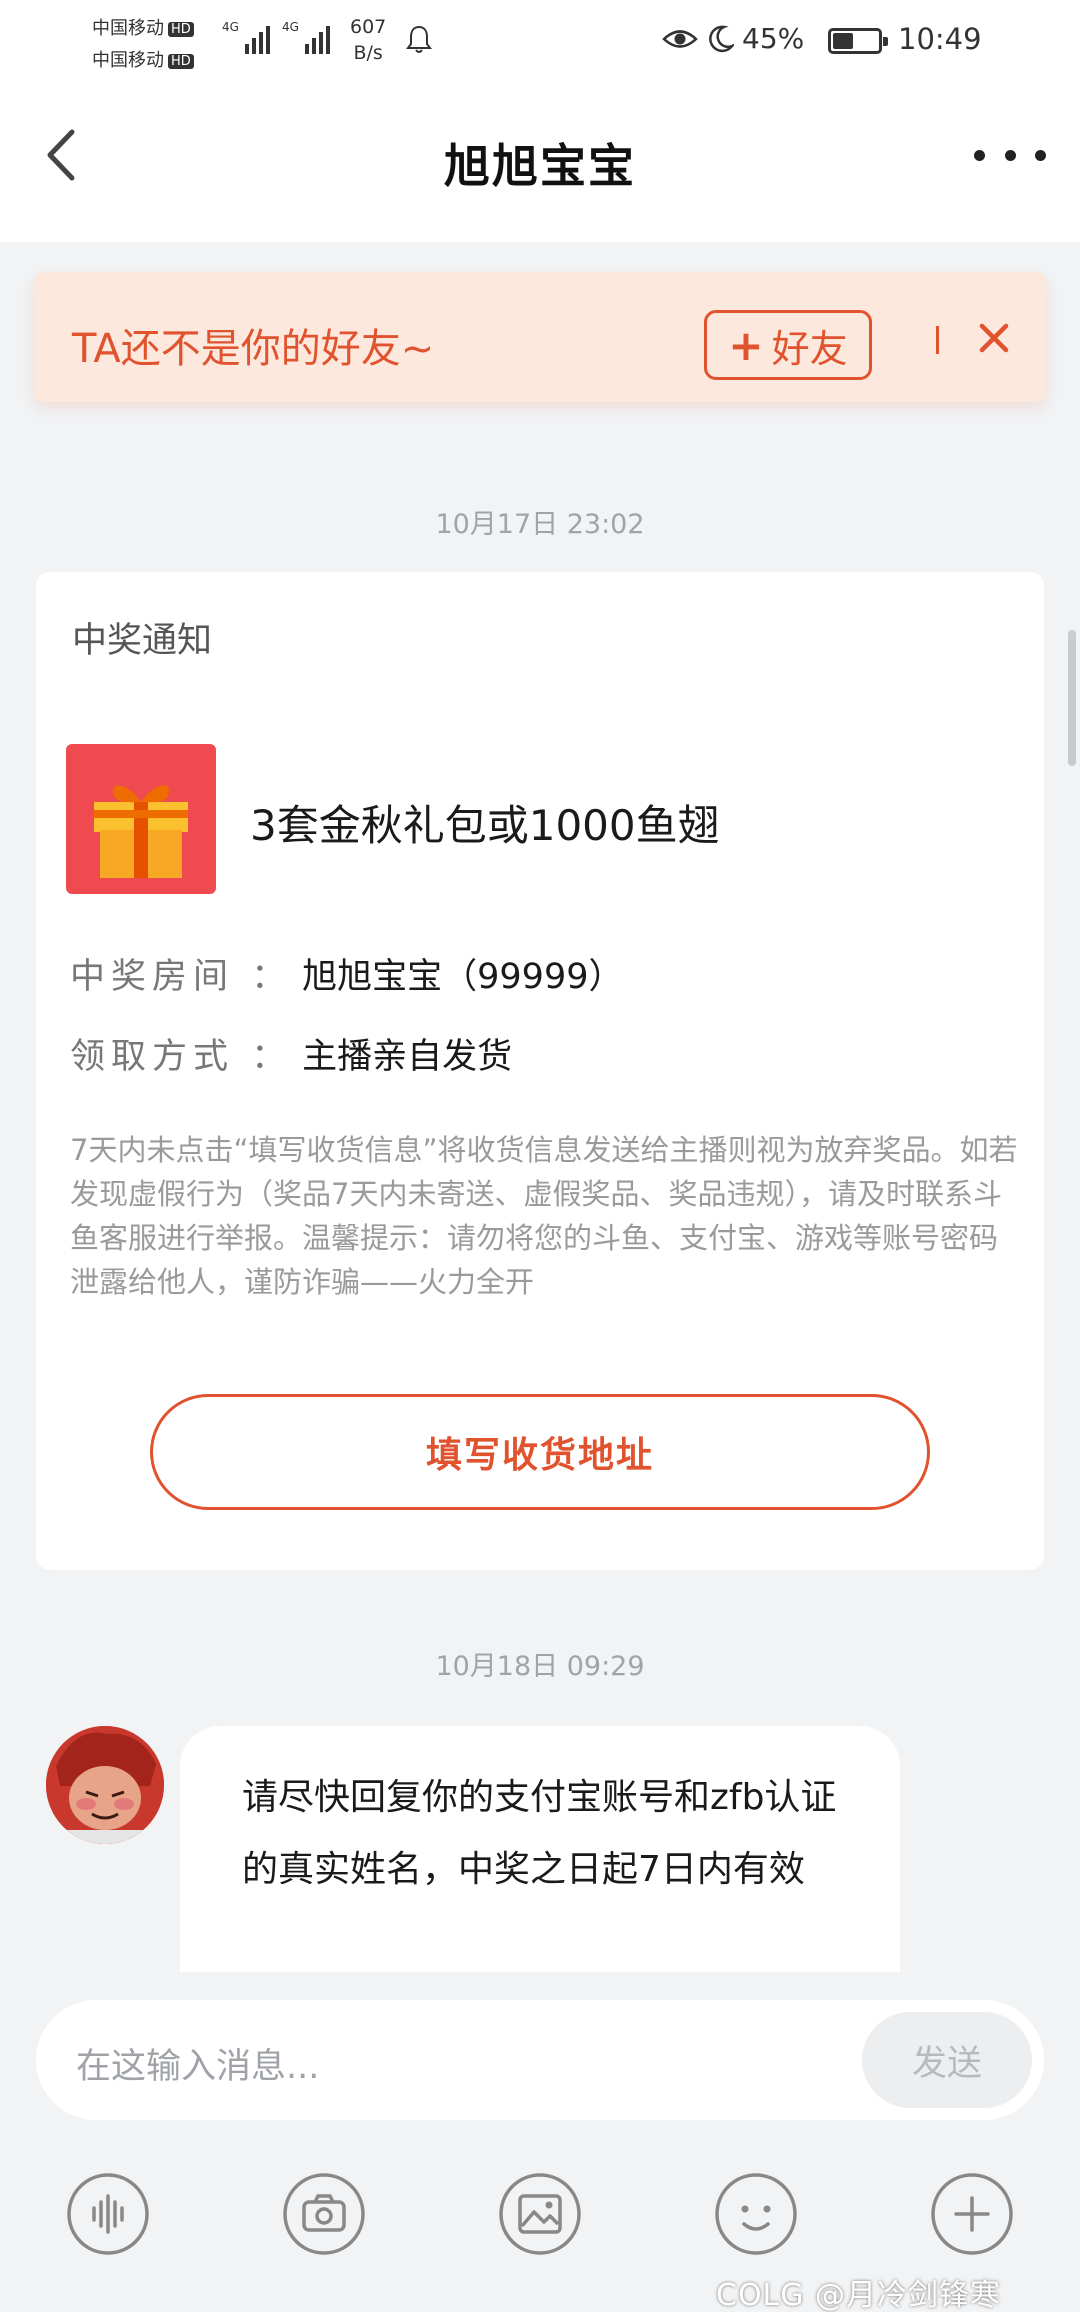 Image resolution: width=1080 pixels, height=2312 pixels. Describe the element at coordinates (141, 819) in the screenshot. I see `gift-box-icon` at that location.